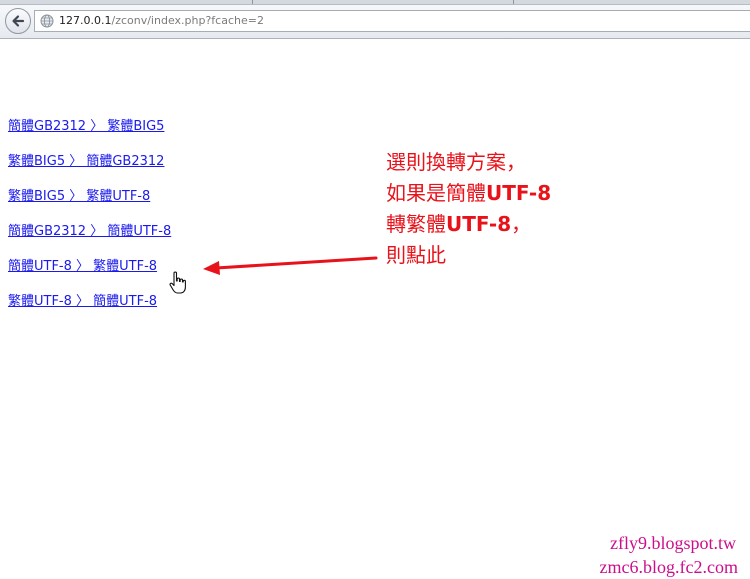  Describe the element at coordinates (436, 193) in the screenshot. I see `callout-line-2-text: 如果是簡體` at that location.